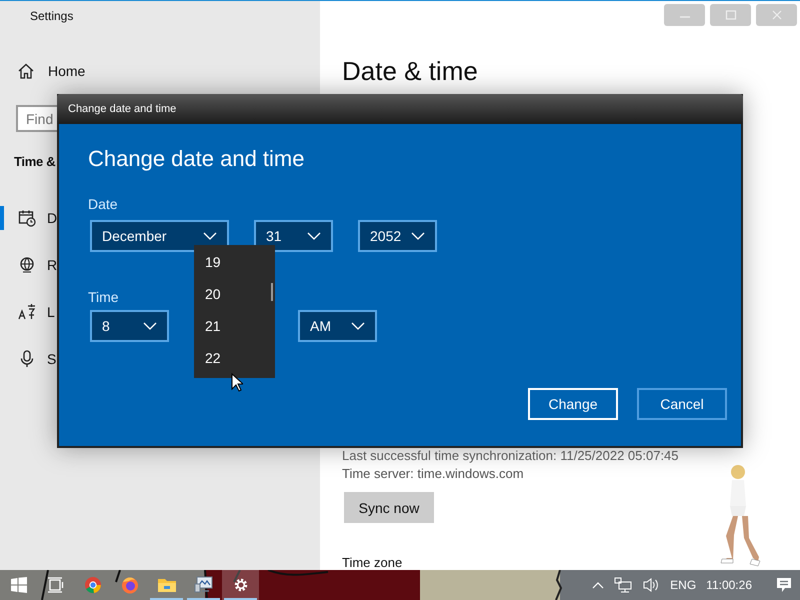 This screenshot has height=600, width=800. I want to click on dialog-title: Change date and time, so click(400, 109).